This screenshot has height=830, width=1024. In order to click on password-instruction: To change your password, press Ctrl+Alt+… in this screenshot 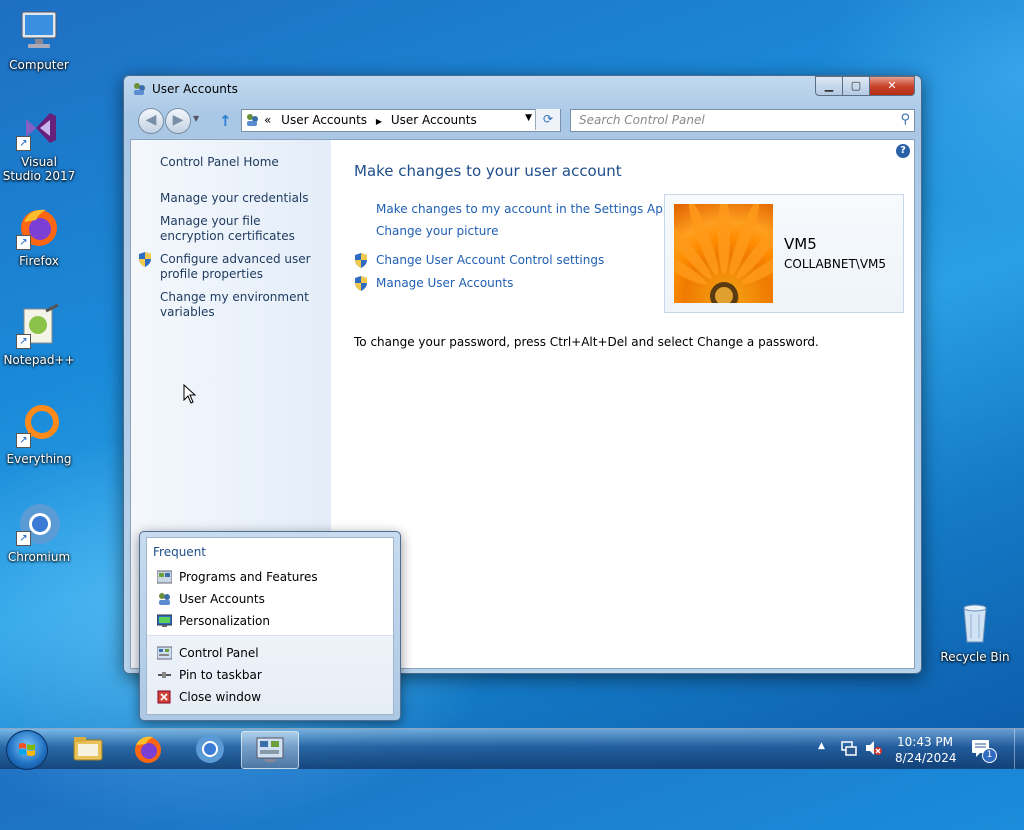, I will do `click(586, 342)`.